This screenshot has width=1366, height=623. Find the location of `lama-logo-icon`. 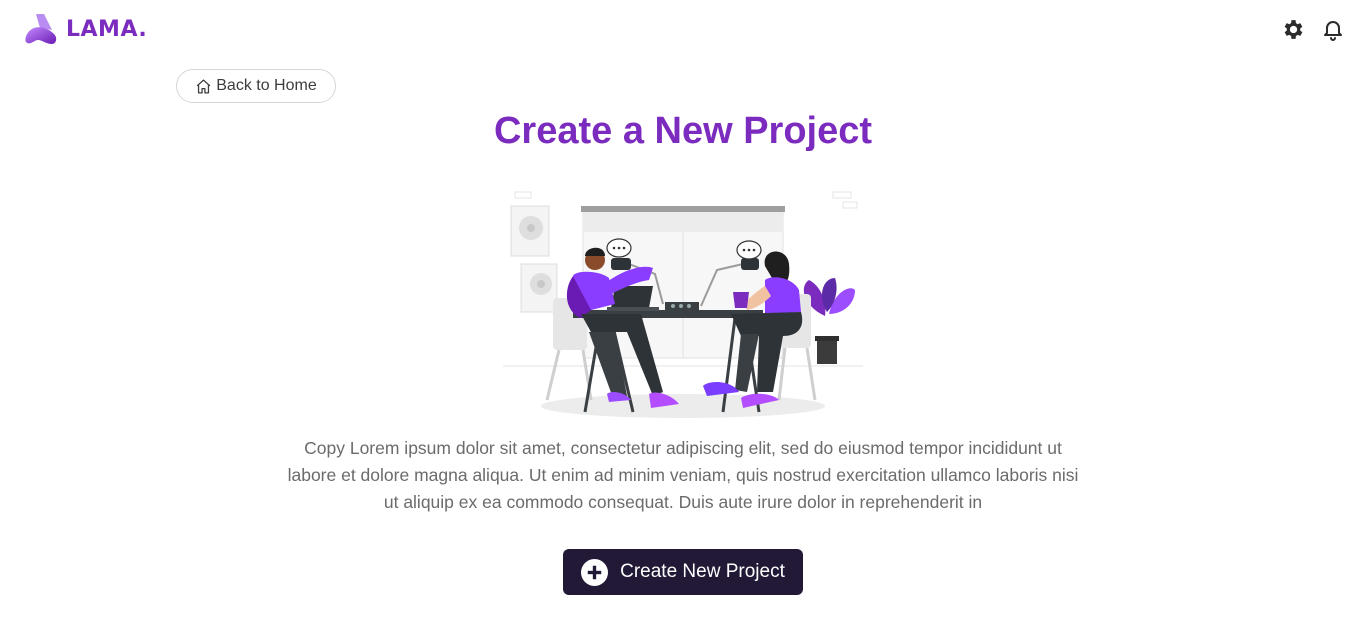

lama-logo-icon is located at coordinates (41, 29).